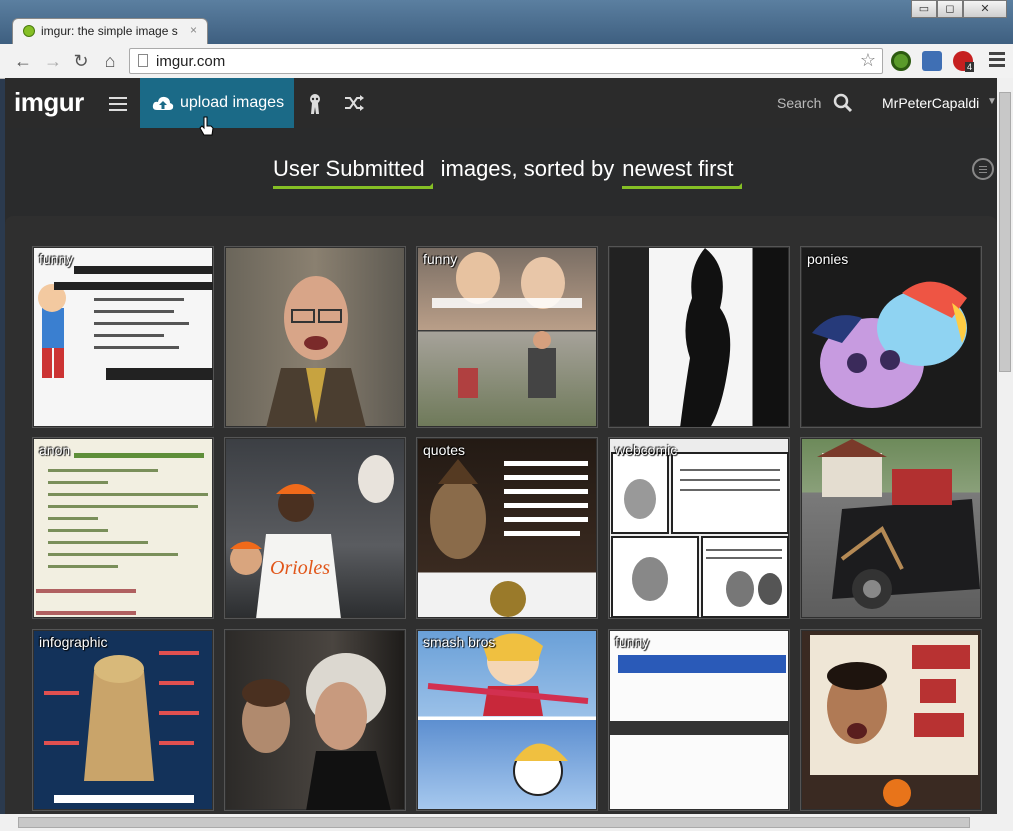 The image size is (1013, 831). I want to click on extension-badge: 4, so click(970, 67).